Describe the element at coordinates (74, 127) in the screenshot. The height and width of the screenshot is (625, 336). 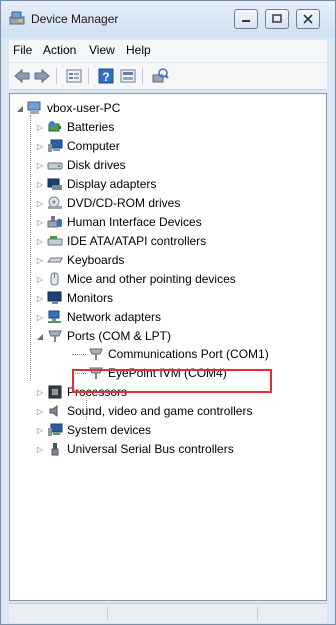
I see `tree-item-batteries: ▷ Batteries` at that location.